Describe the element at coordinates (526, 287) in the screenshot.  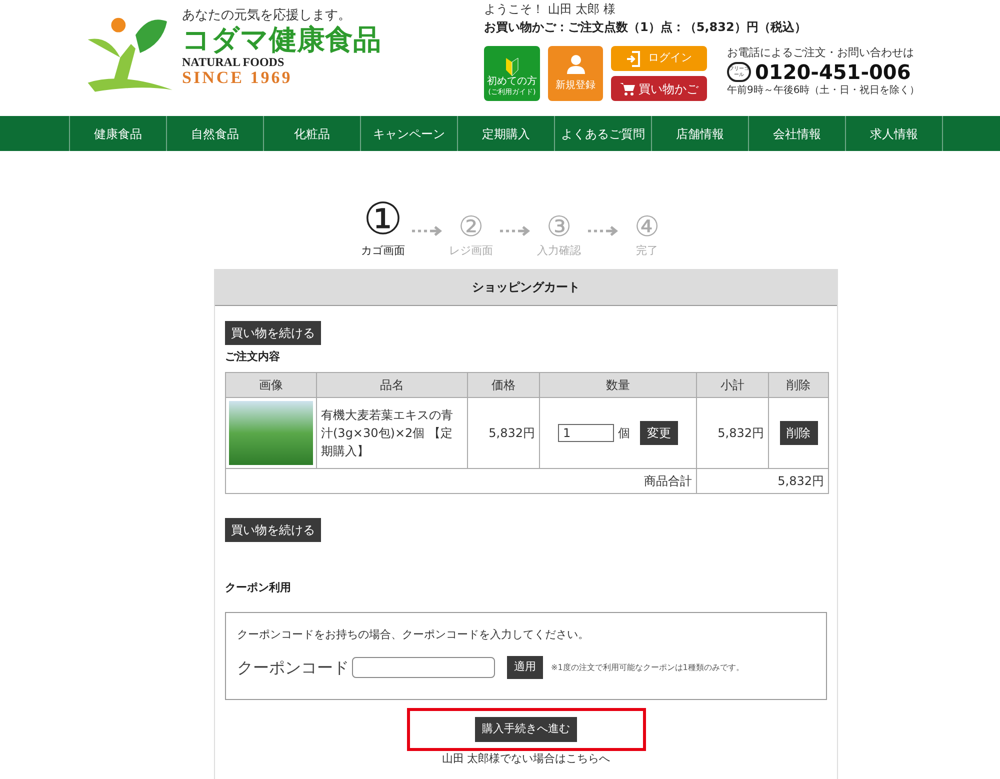
I see `cart-title-bar: ショッピングカート` at that location.